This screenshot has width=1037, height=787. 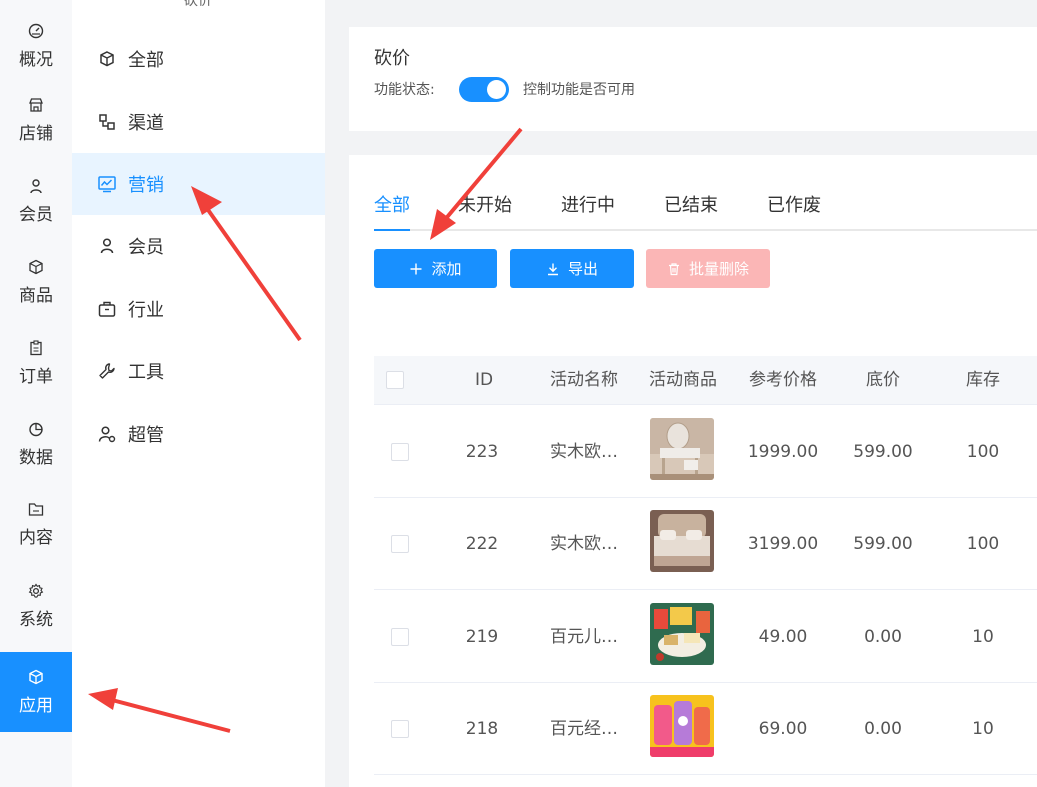 I want to click on tab-voided: 已作废, so click(x=794, y=206).